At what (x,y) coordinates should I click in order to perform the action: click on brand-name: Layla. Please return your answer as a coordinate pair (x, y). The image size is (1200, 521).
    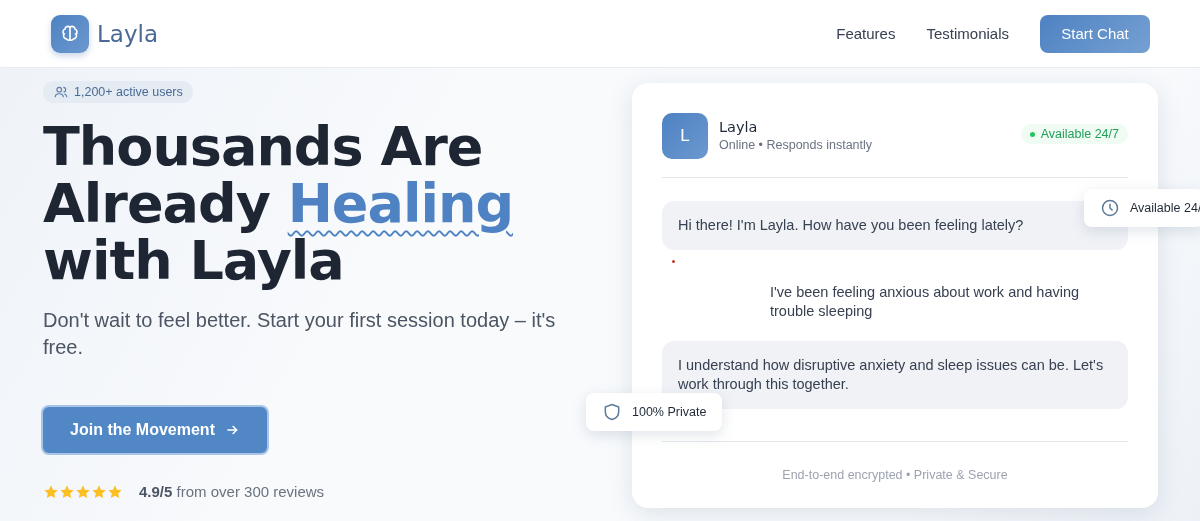
    Looking at the image, I should click on (127, 33).